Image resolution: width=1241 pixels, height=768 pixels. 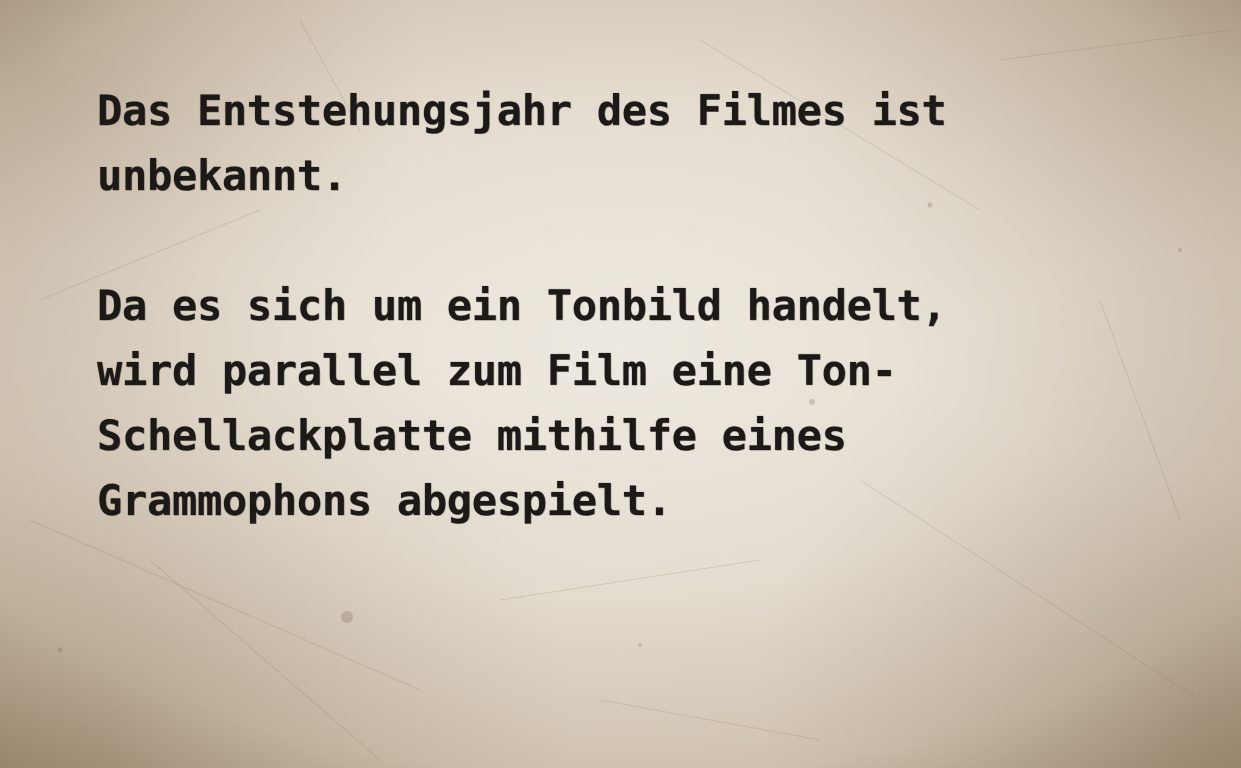 I want to click on text-line: Schellackplatte mithilfe eines, so click(x=472, y=435).